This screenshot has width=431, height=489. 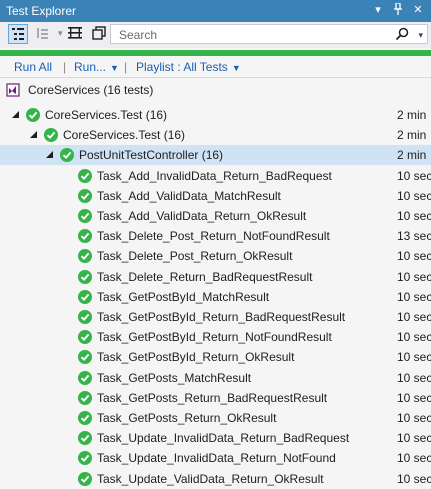 What do you see at coordinates (45, 34) in the screenshot?
I see `group-list-button` at bounding box center [45, 34].